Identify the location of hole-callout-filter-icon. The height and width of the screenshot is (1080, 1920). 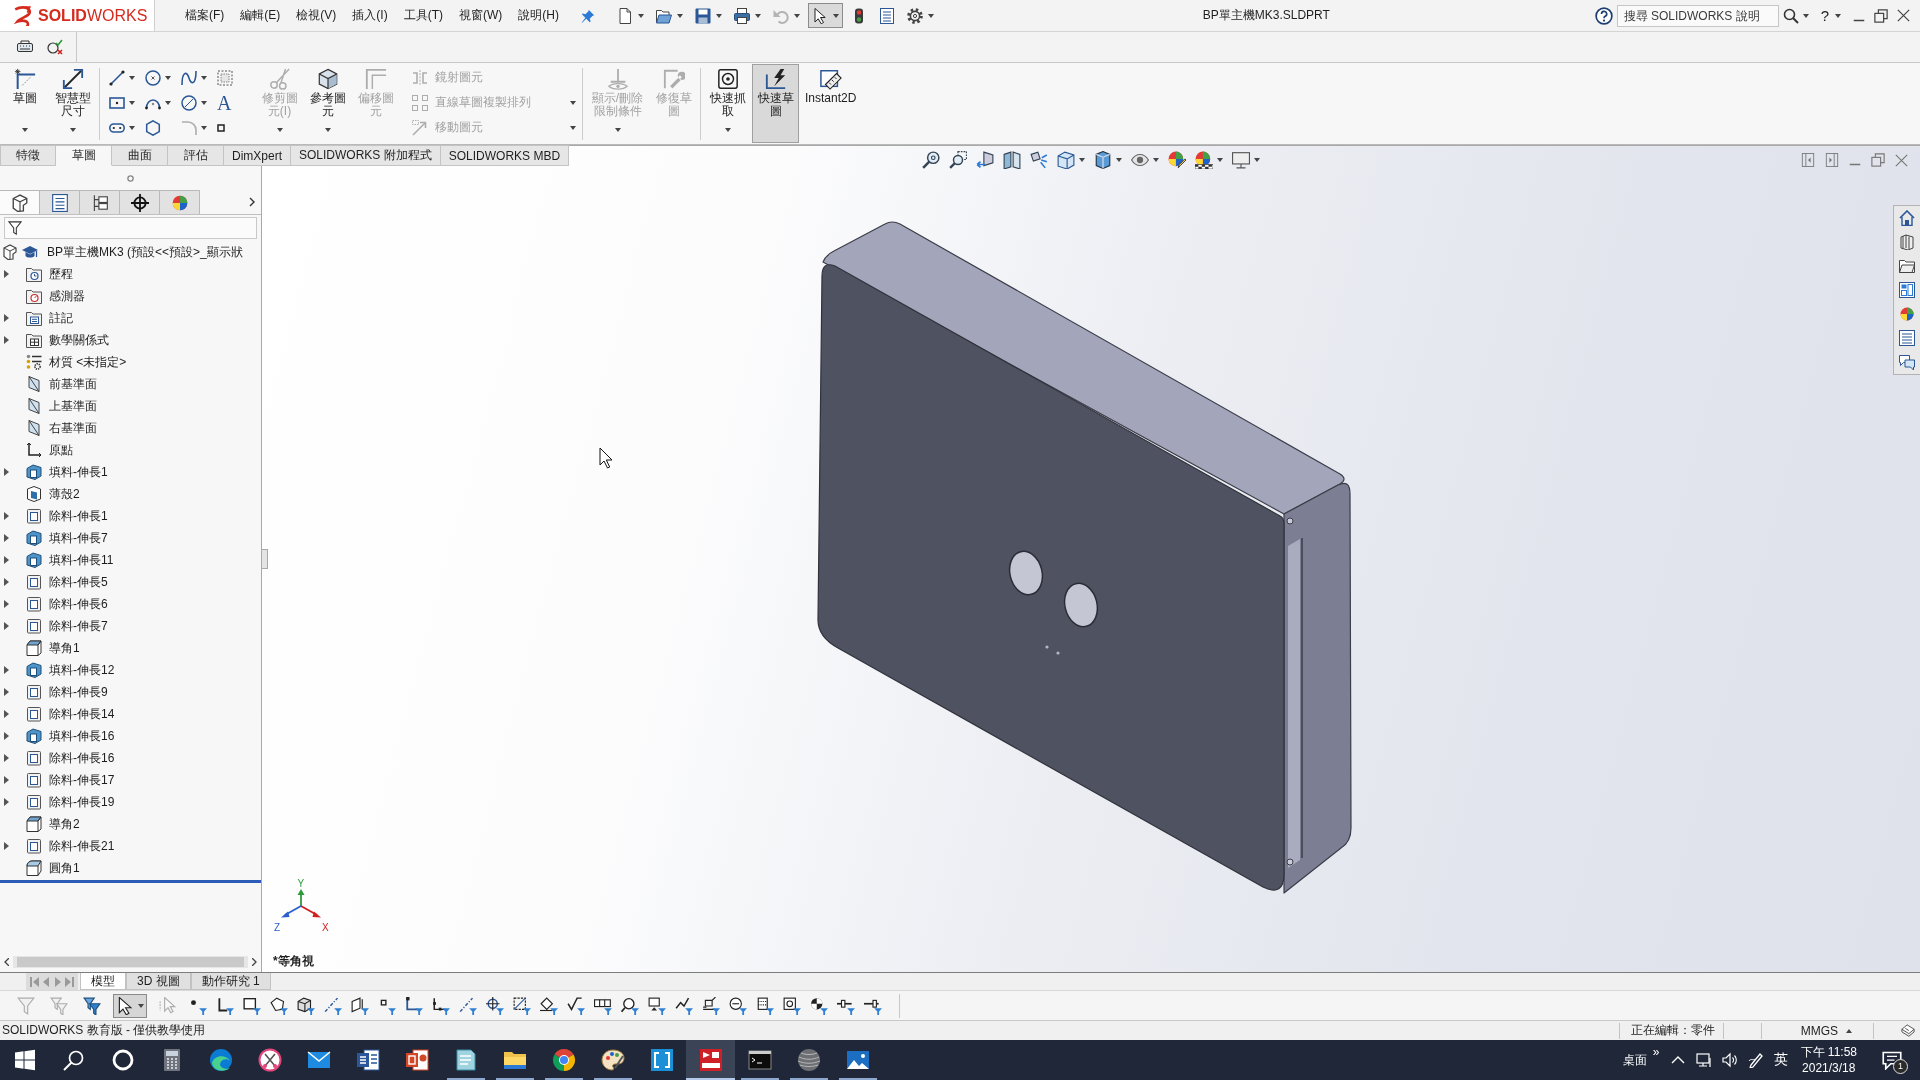
(738, 1005).